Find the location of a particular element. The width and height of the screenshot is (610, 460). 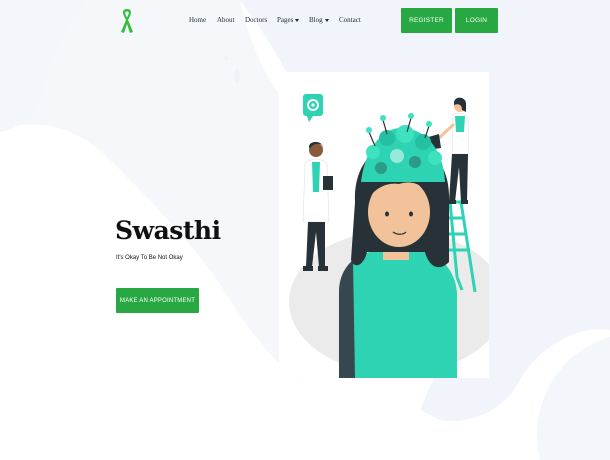

nav-item-label: Home is located at coordinates (198, 20).